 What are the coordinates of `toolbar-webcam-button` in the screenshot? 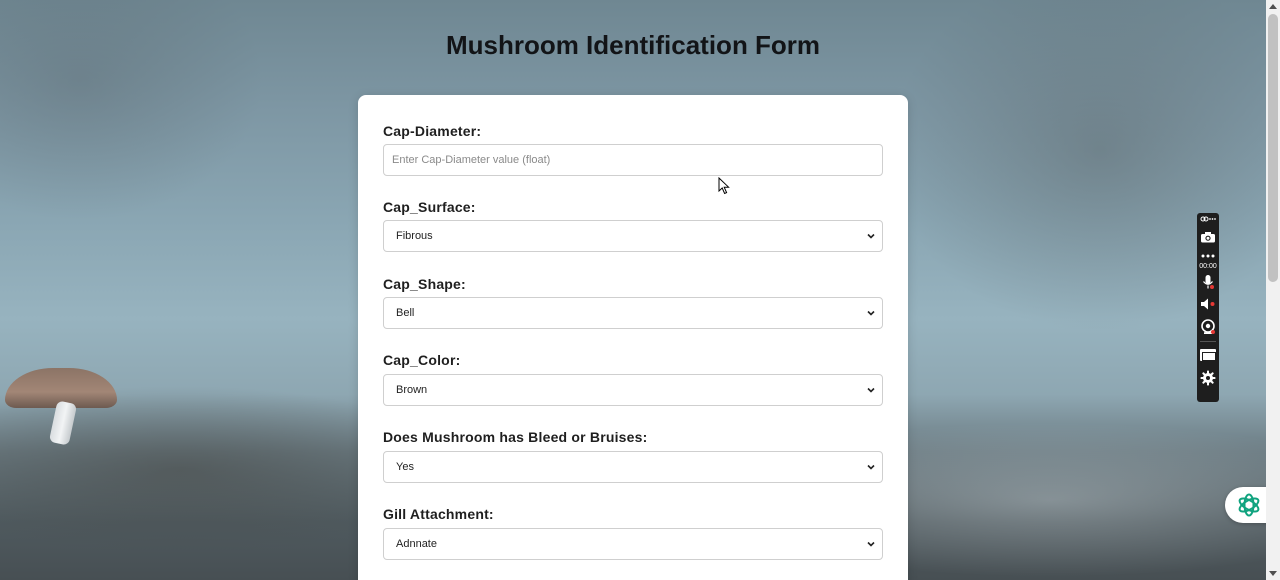 It's located at (1208, 327).